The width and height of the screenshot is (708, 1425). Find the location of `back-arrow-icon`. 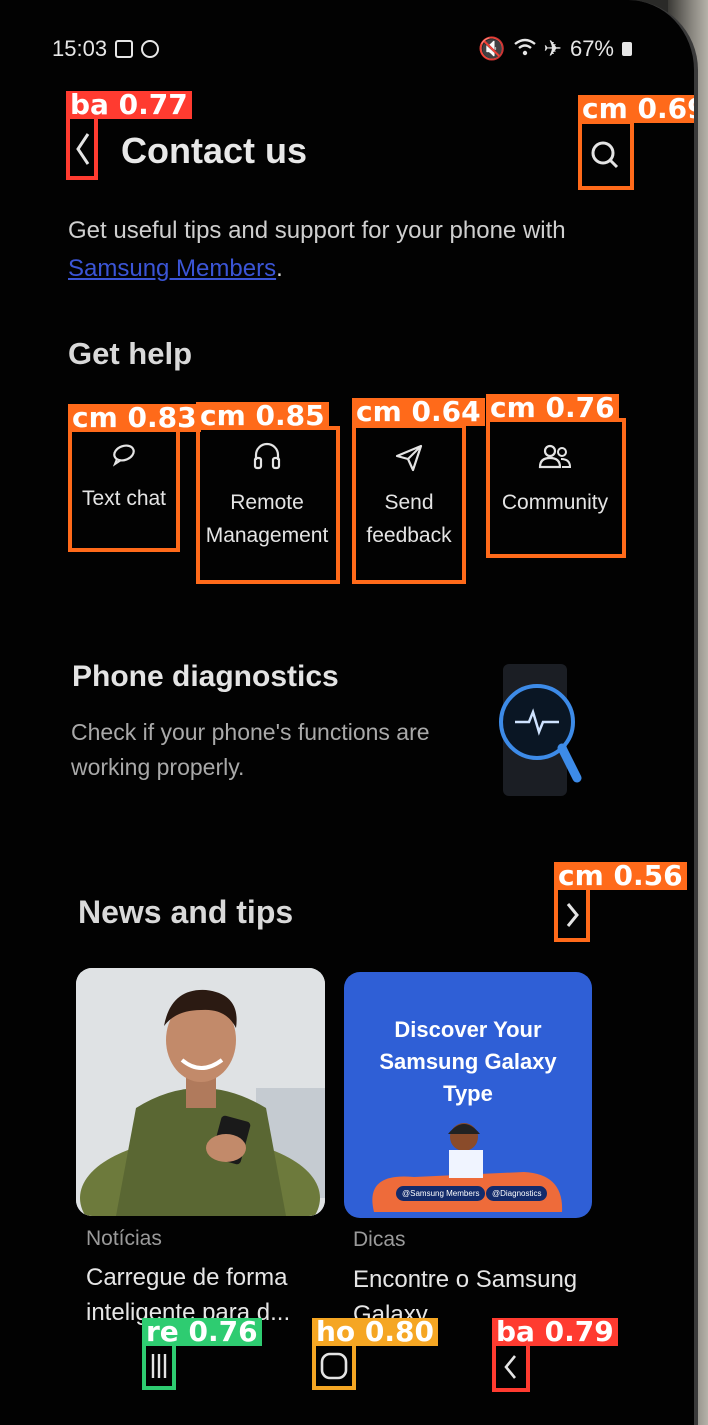

back-arrow-icon is located at coordinates (510, 1367).